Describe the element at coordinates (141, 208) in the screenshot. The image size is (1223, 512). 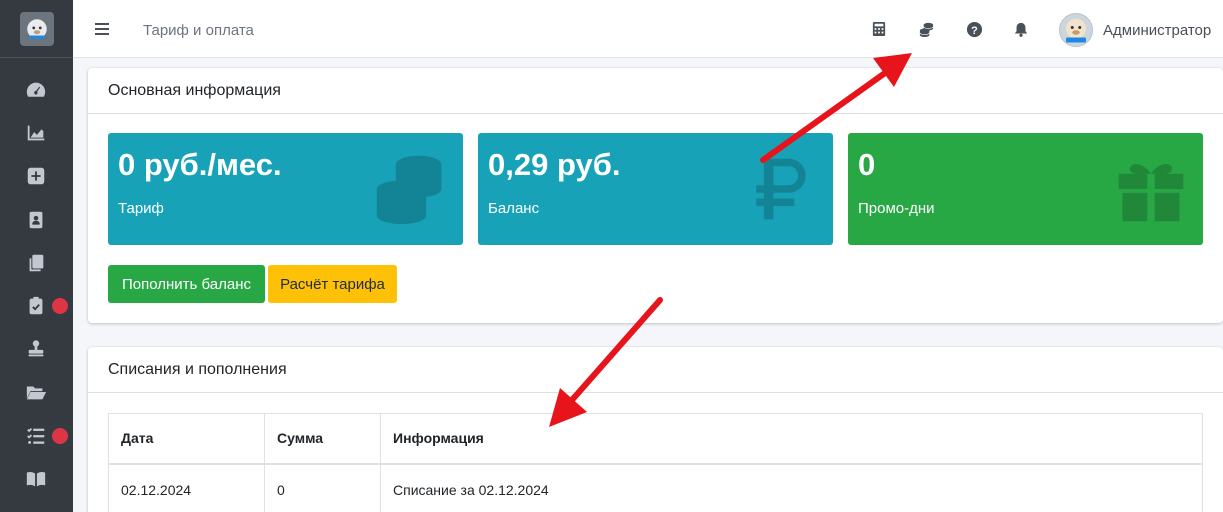
I see `tariff-label: Тариф` at that location.